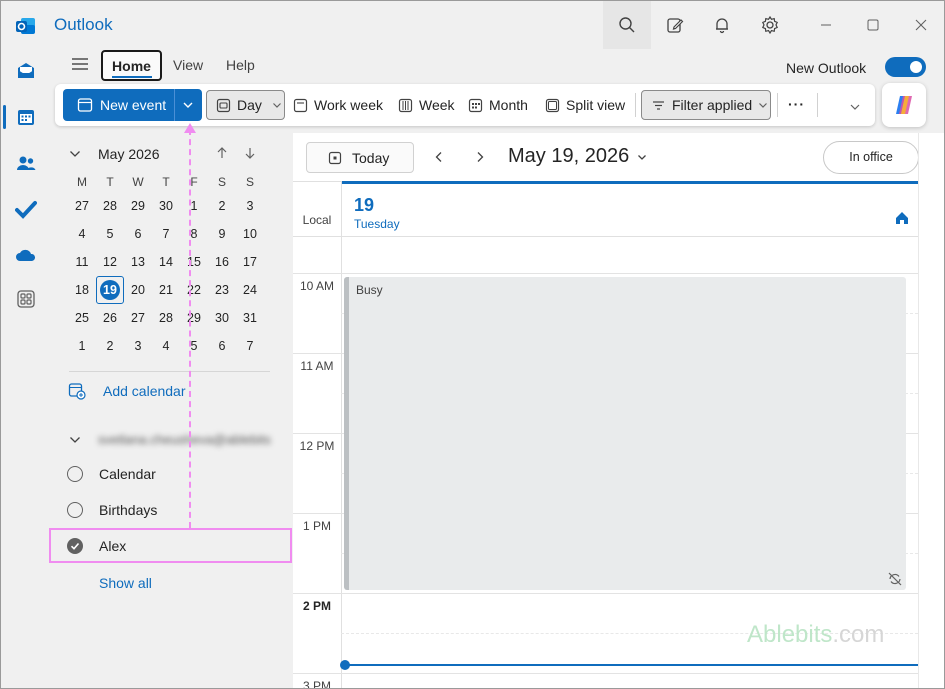 The image size is (945, 689). Describe the element at coordinates (26, 163) in the screenshot. I see `rail-people` at that location.